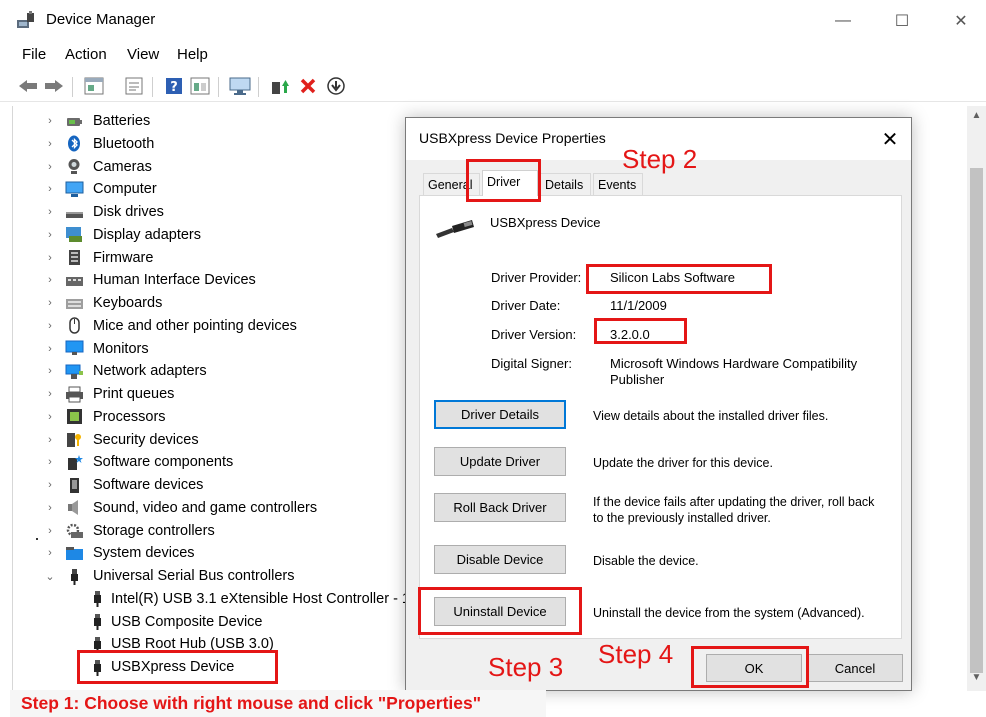 This screenshot has height=717, width=986. What do you see at coordinates (565, 184) in the screenshot?
I see `tab-details: Details` at bounding box center [565, 184].